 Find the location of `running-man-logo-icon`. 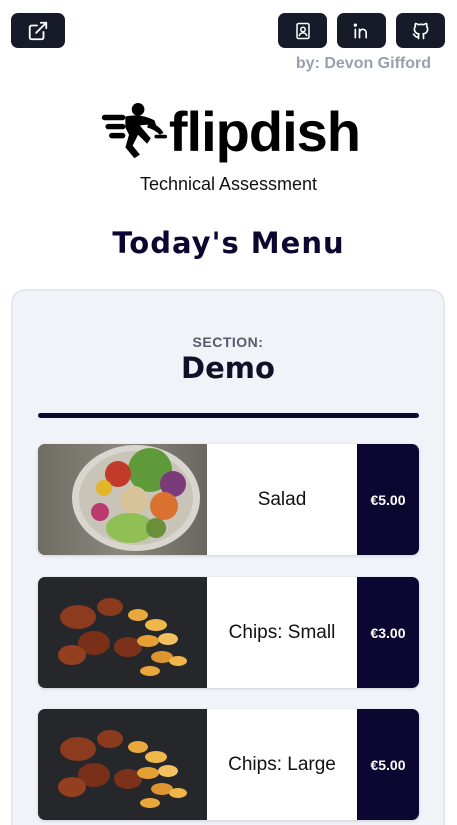

running-man-logo-icon is located at coordinates (134, 130).